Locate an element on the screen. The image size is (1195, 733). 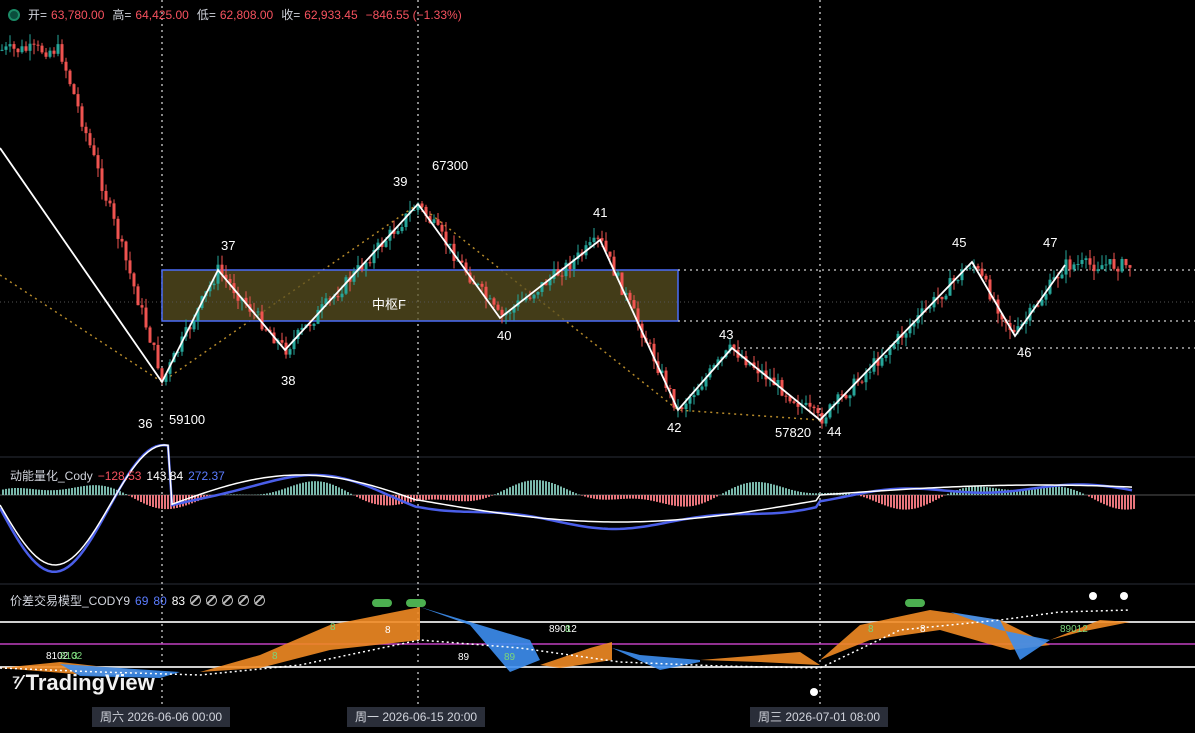
open-label: 开= is located at coordinates (37, 14).